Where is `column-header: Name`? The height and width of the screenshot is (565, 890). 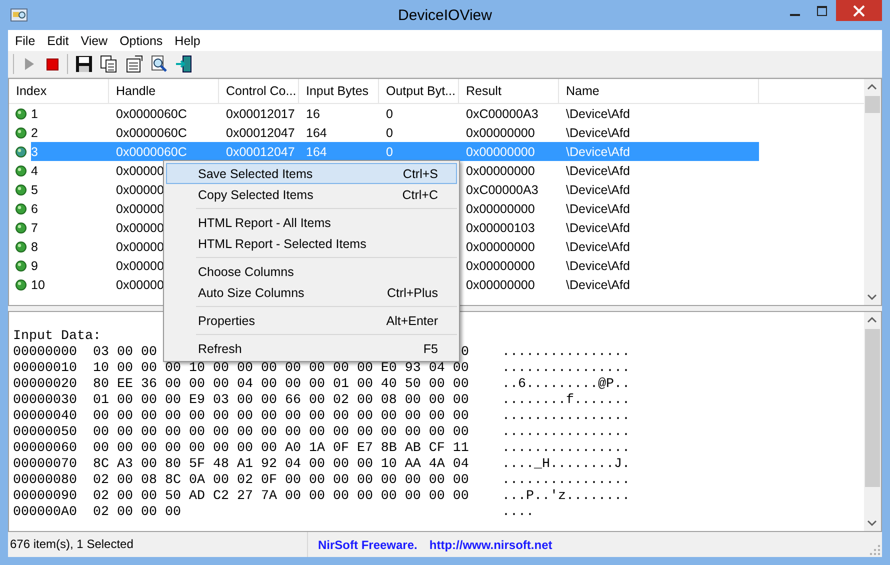
column-header: Name is located at coordinates (659, 91).